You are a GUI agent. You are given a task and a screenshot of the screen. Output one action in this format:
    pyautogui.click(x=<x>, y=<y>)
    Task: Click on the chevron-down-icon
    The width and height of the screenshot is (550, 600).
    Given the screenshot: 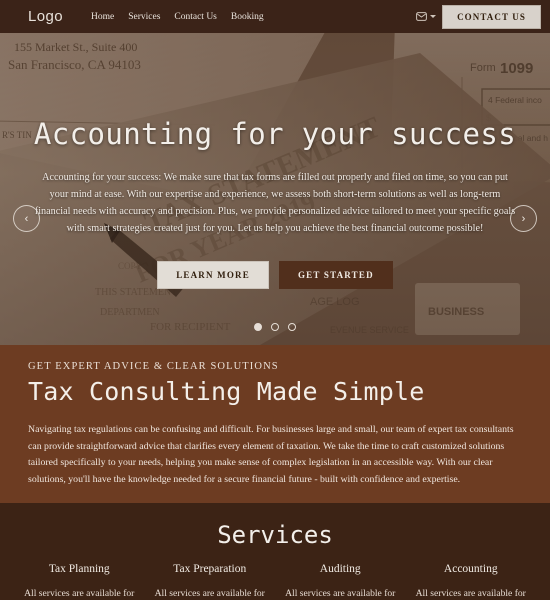 What is the action you would take?
    pyautogui.click(x=433, y=16)
    